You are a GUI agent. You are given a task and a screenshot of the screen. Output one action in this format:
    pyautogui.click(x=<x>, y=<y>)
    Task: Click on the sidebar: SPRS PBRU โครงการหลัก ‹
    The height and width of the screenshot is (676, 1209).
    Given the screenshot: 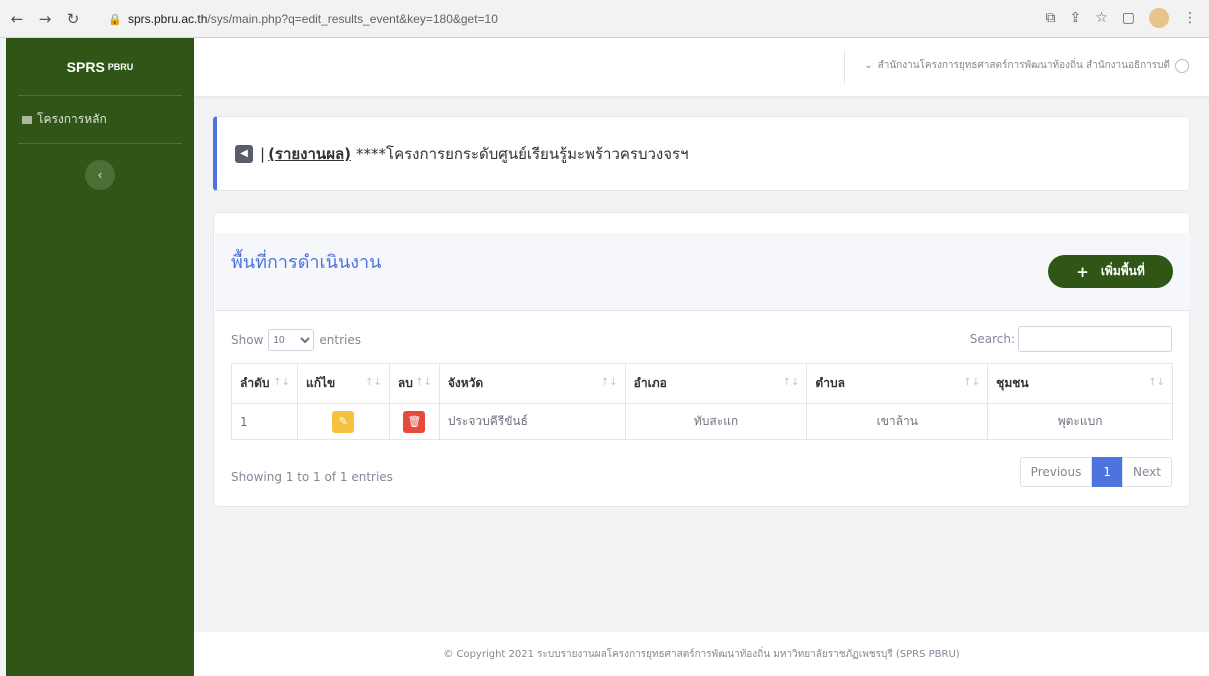 What is the action you would take?
    pyautogui.click(x=100, y=357)
    